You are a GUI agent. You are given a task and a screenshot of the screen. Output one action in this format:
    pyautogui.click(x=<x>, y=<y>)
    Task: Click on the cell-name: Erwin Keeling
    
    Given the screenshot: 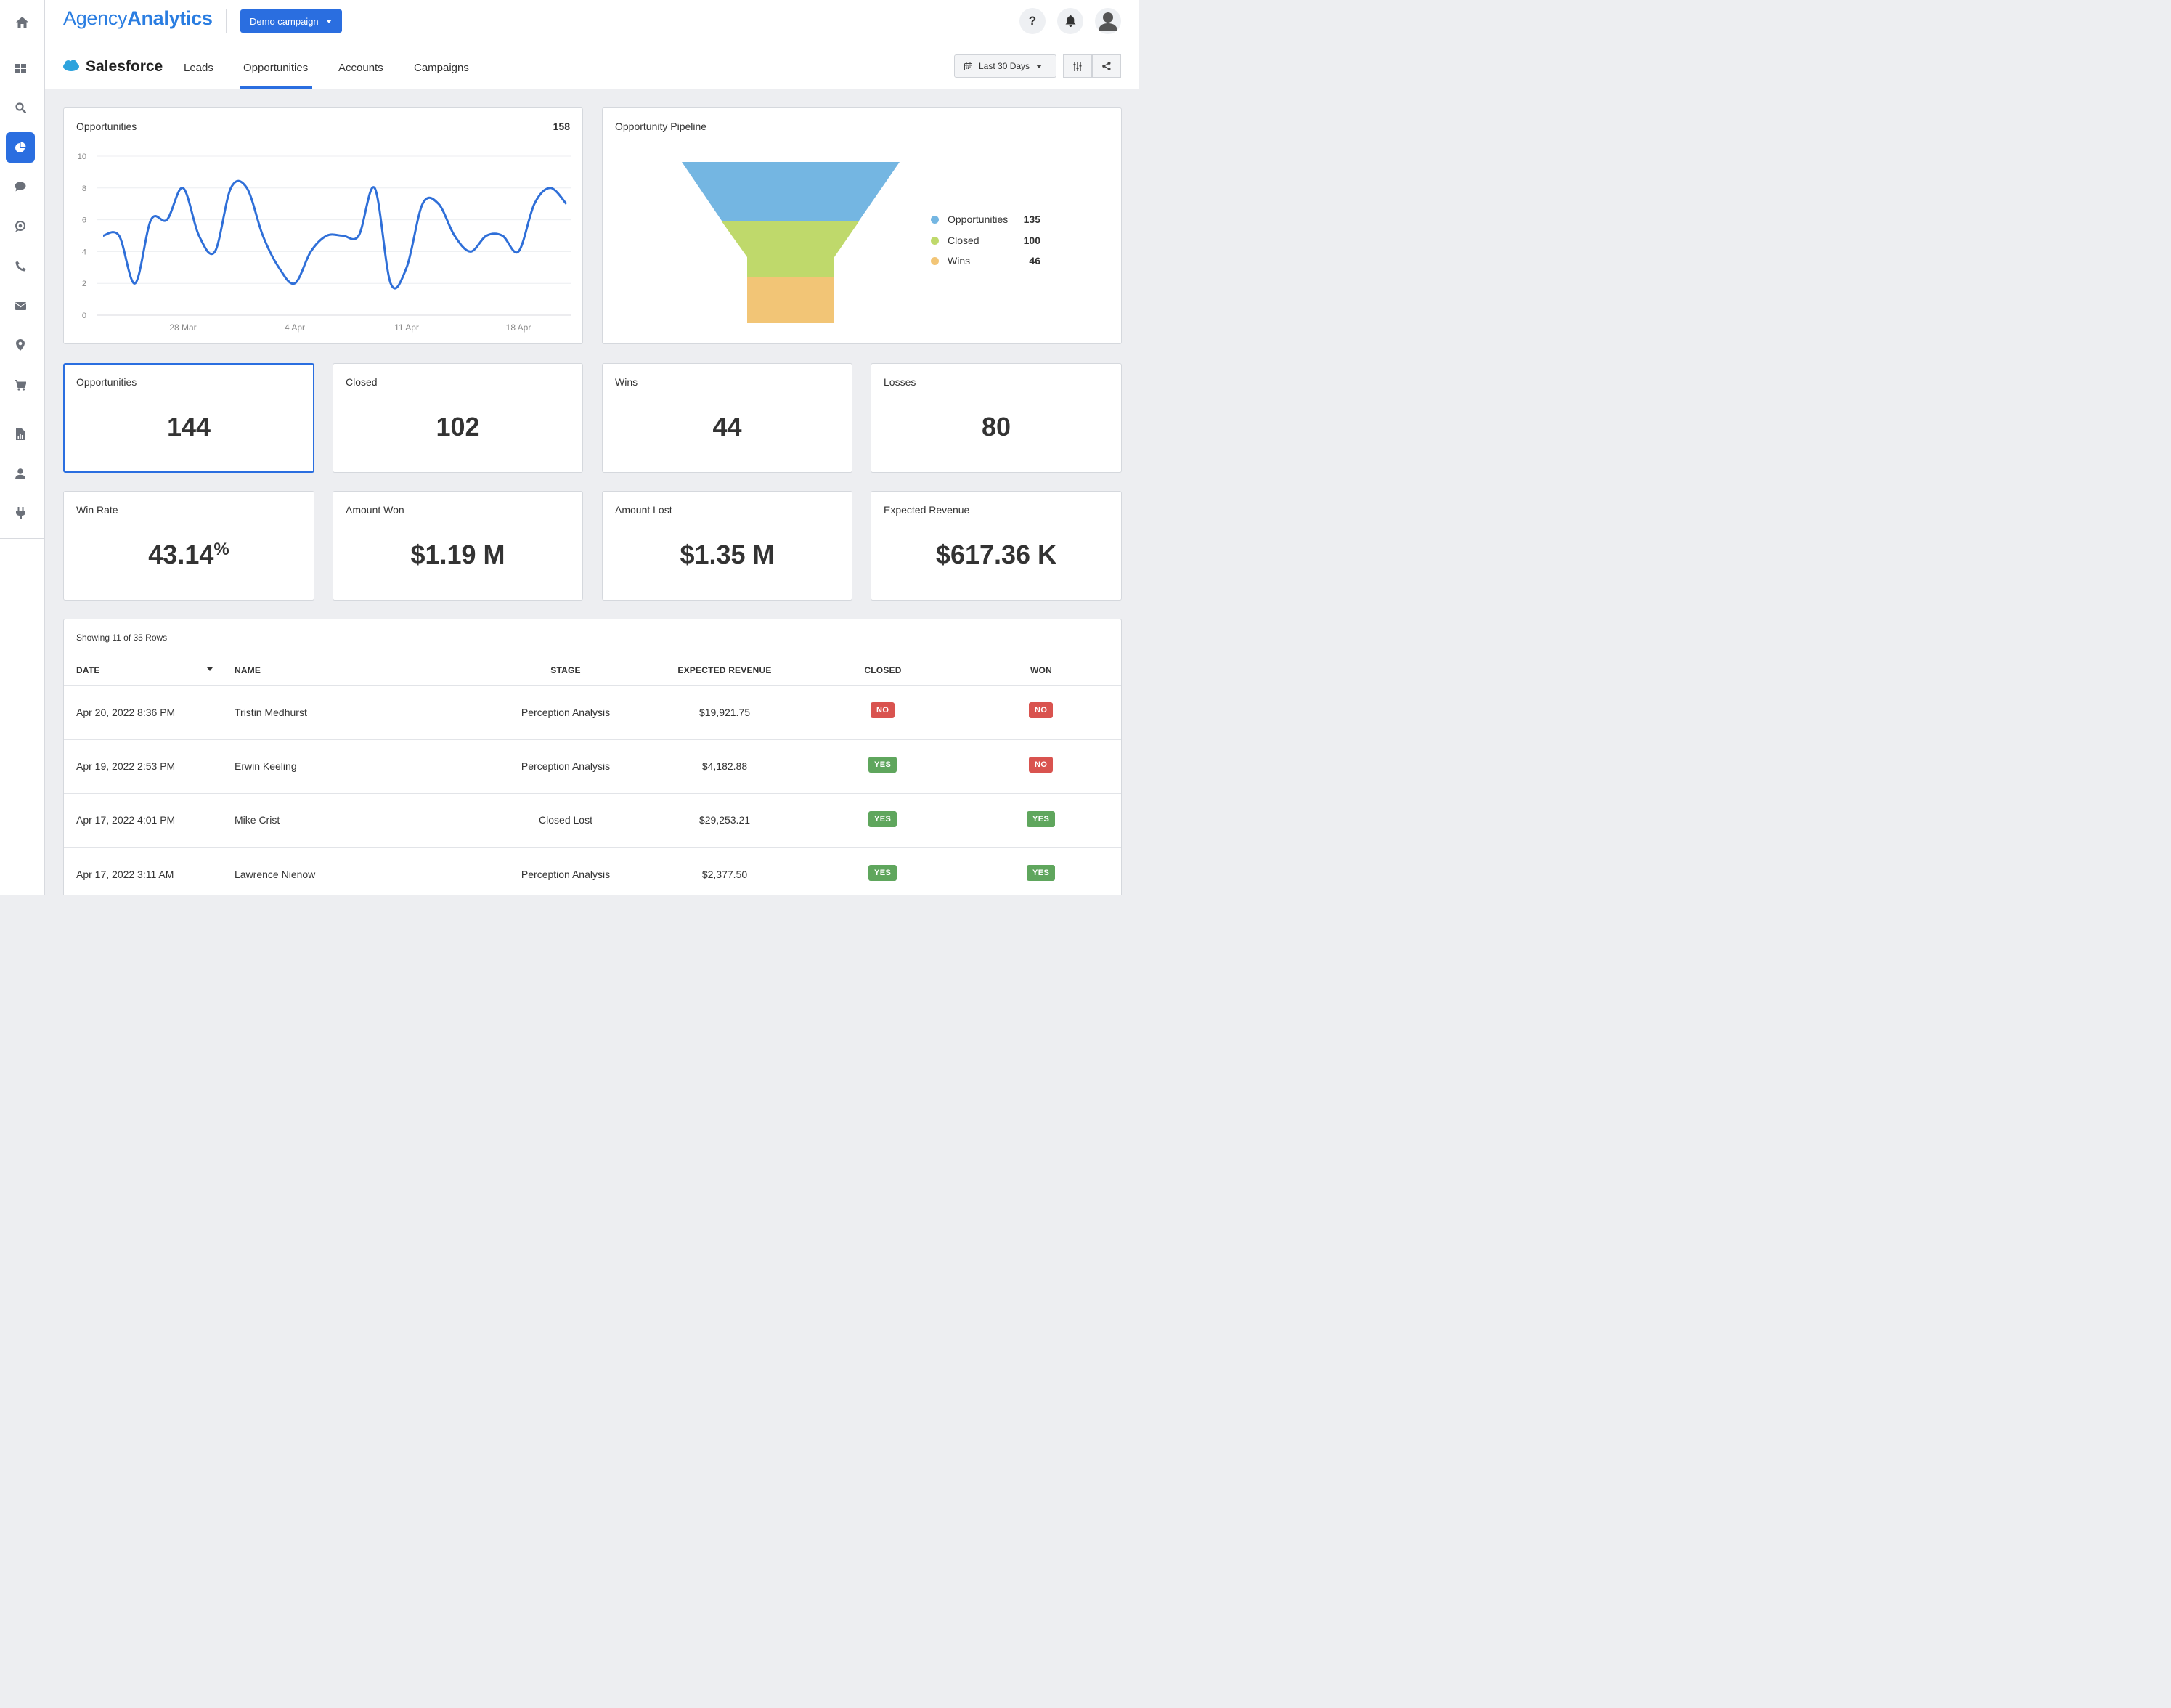 What is the action you would take?
    pyautogui.click(x=266, y=766)
    